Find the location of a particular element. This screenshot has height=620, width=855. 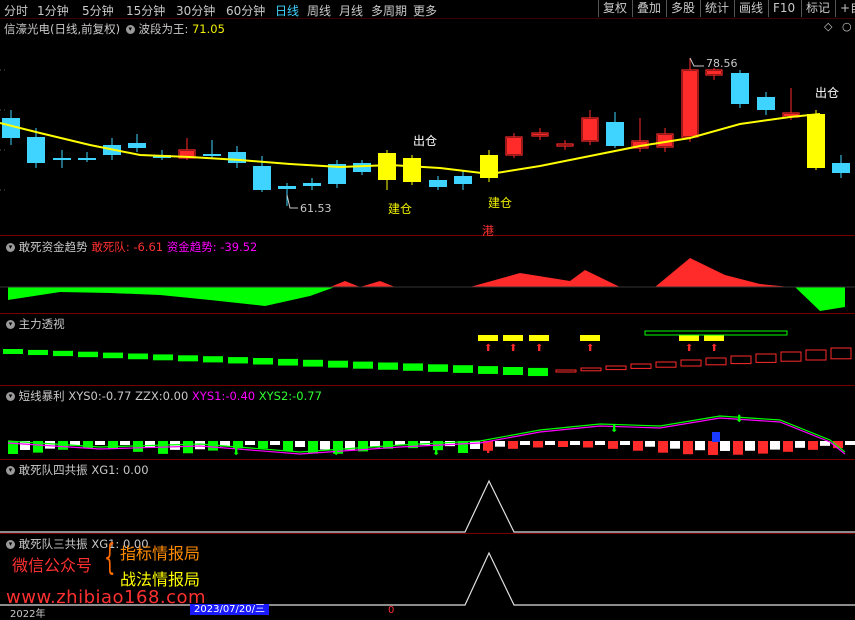

resonance-line-four is located at coordinates (427, 506).